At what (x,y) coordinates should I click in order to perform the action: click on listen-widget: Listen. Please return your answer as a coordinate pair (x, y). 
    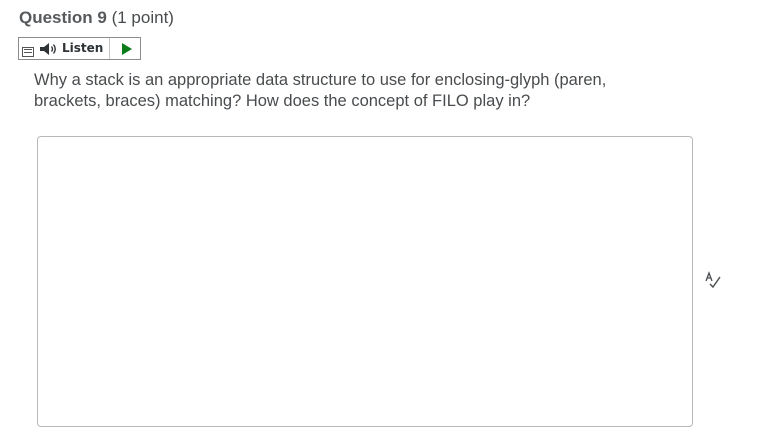
    Looking at the image, I should click on (79, 48).